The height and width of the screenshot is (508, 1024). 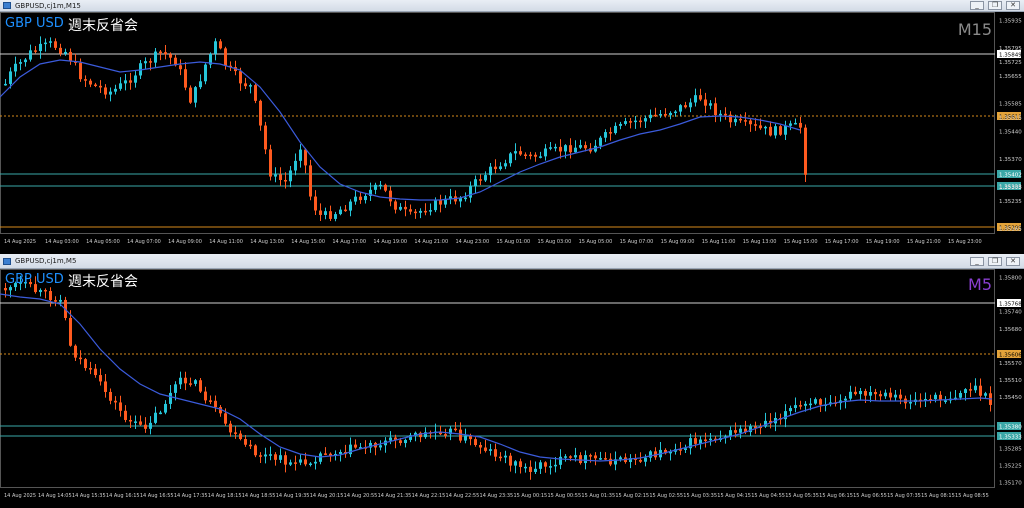 What do you see at coordinates (637, 242) in the screenshot?
I see `time-axis-label: 15 Aug 07:00` at bounding box center [637, 242].